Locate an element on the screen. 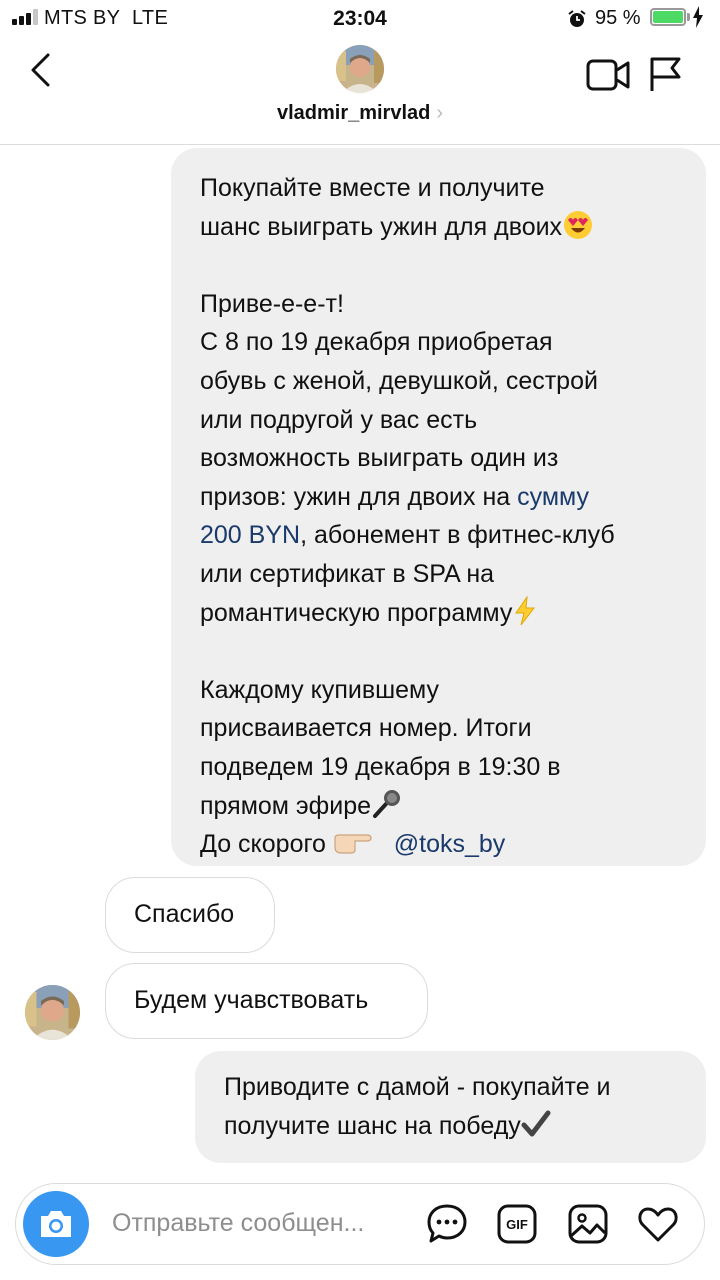 The height and width of the screenshot is (1280, 720). gif-icon: GIF is located at coordinates (517, 1224).